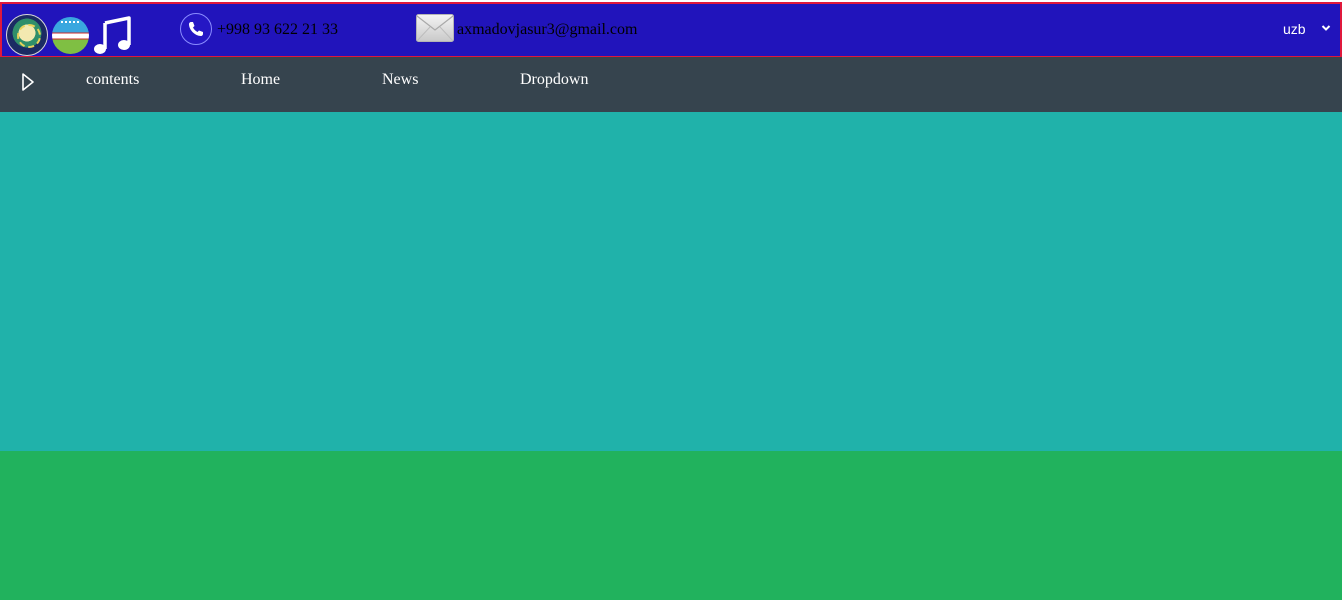 Image resolution: width=1342 pixels, height=600 pixels. I want to click on email-address: axmadovjasur3@gmail.com, so click(547, 30).